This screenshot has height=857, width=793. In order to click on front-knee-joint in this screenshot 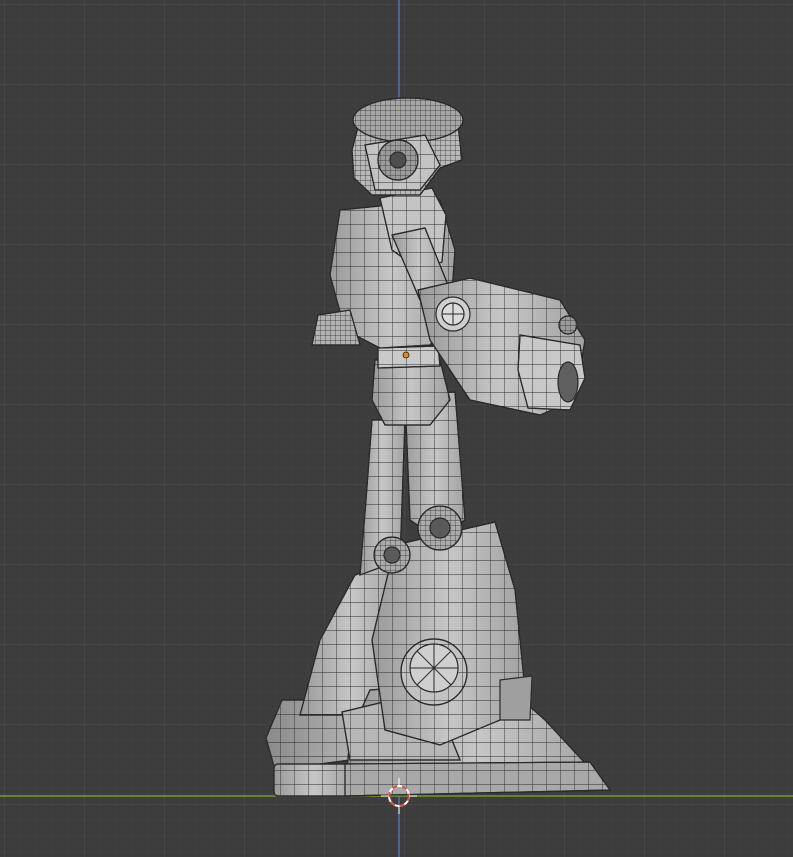, I will do `click(440, 528)`.